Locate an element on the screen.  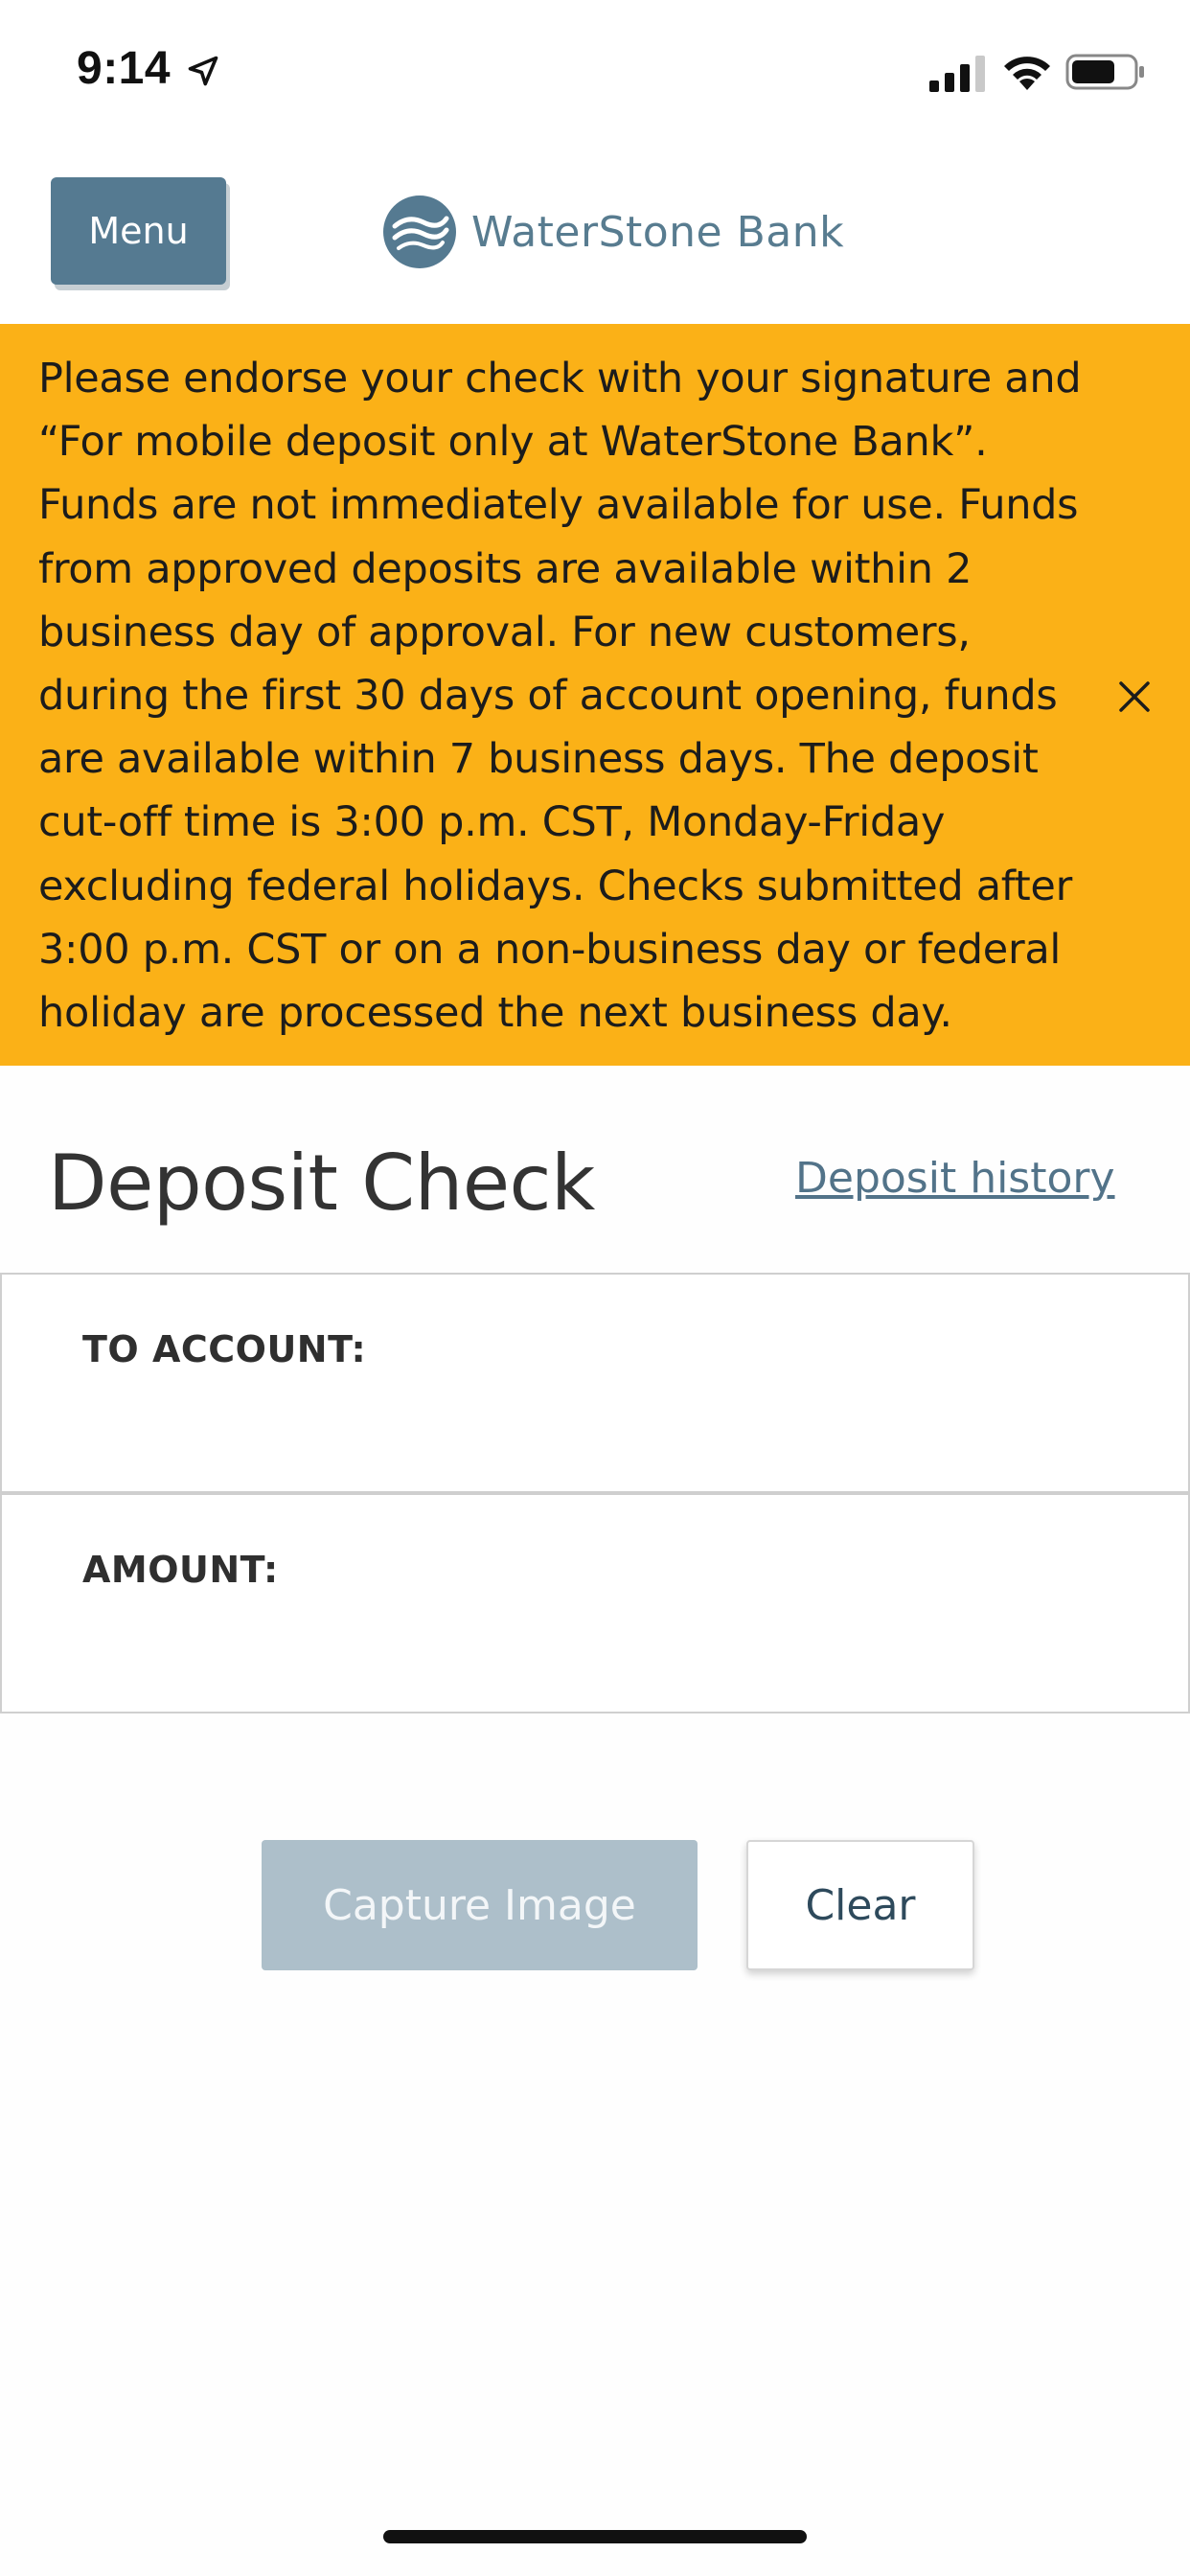
close-icon is located at coordinates (1134, 696).